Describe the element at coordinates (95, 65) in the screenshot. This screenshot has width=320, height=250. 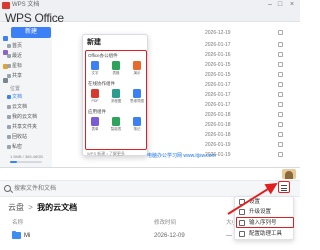
I see `writer-app-icon` at that location.